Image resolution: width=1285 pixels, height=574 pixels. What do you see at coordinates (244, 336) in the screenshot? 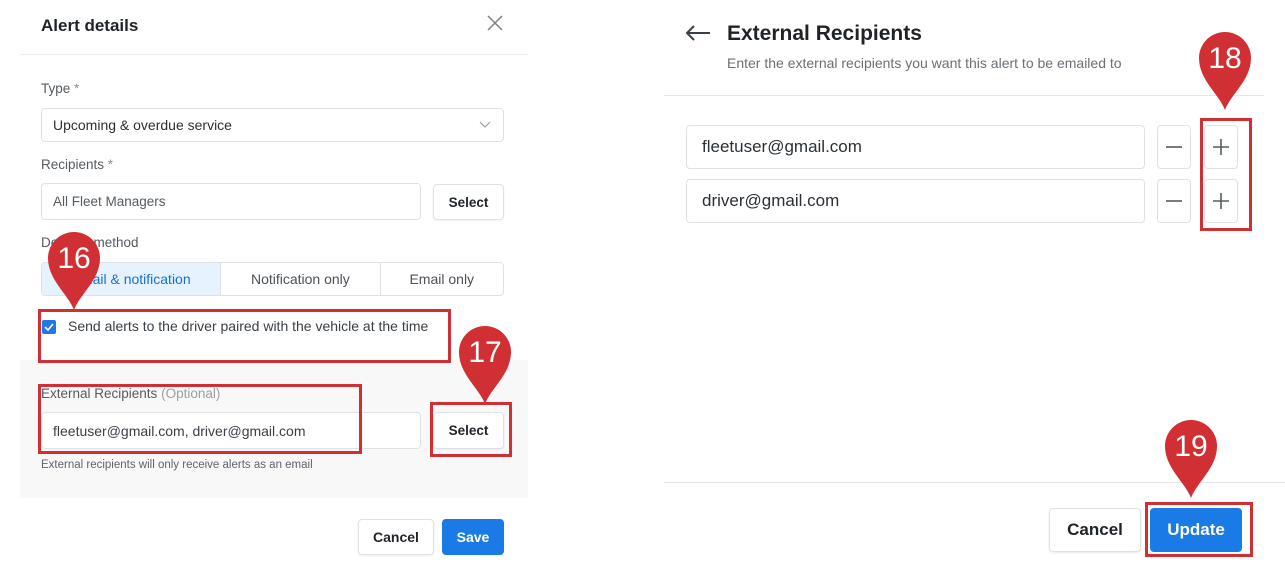
I see `highlight-driver-checkbox` at bounding box center [244, 336].